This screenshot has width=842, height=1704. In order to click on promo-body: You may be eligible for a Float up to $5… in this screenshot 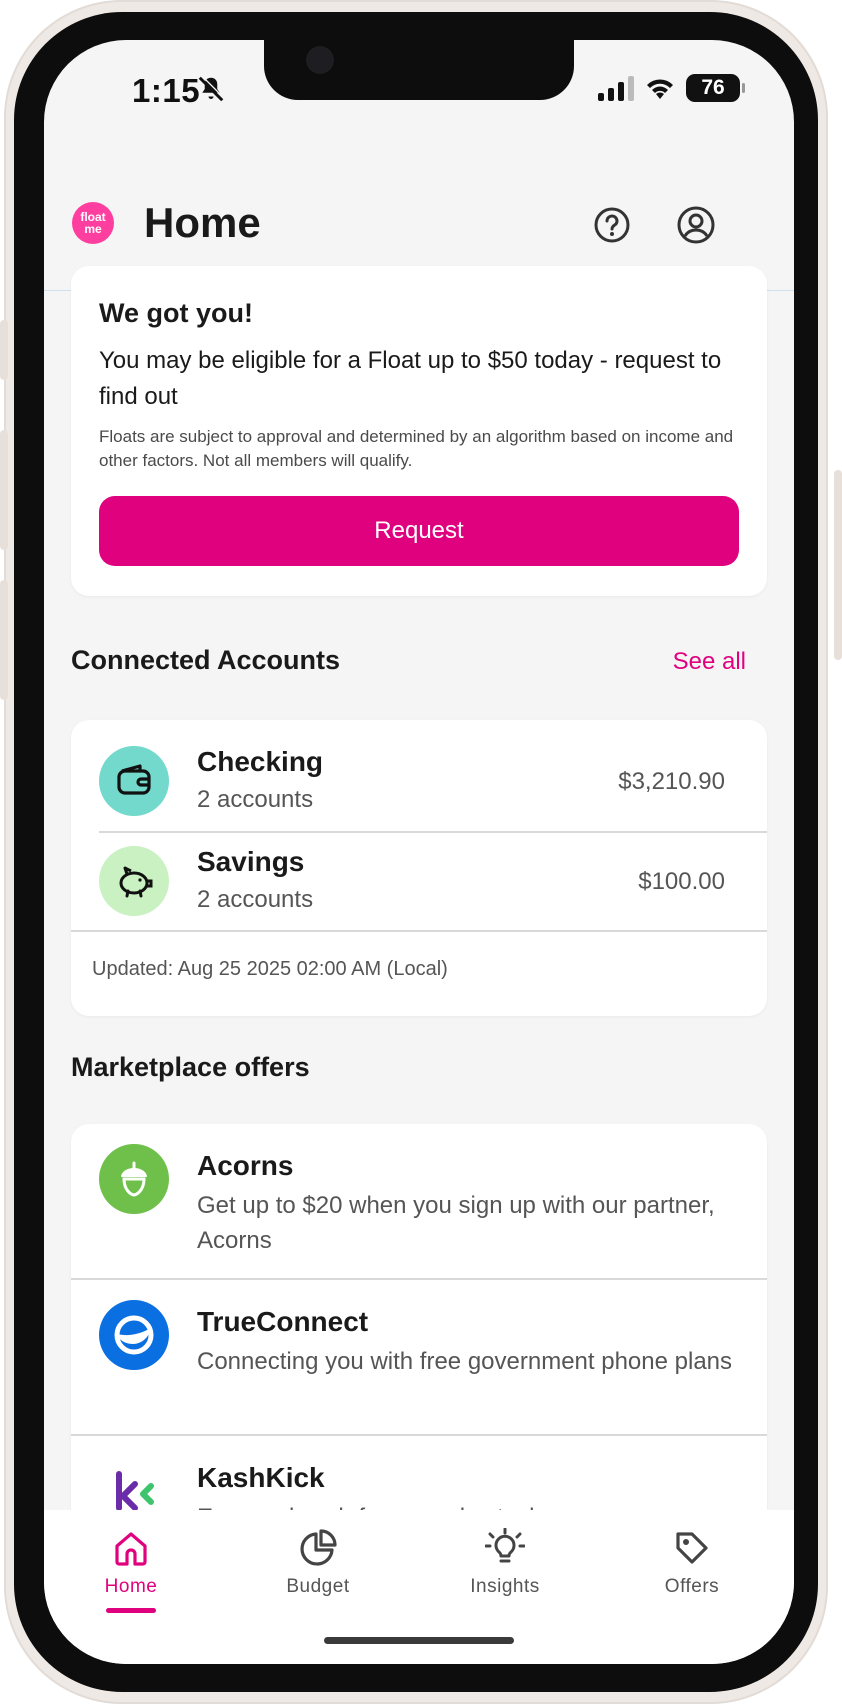, I will do `click(410, 378)`.